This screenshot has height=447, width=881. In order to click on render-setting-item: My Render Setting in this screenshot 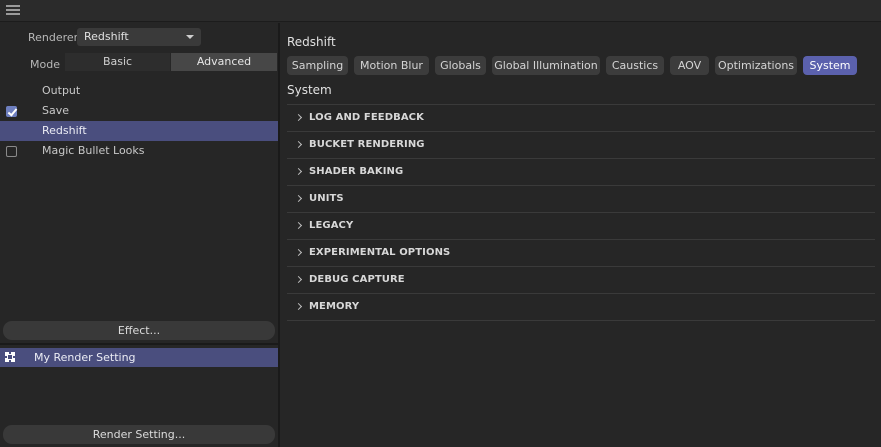, I will do `click(139, 357)`.